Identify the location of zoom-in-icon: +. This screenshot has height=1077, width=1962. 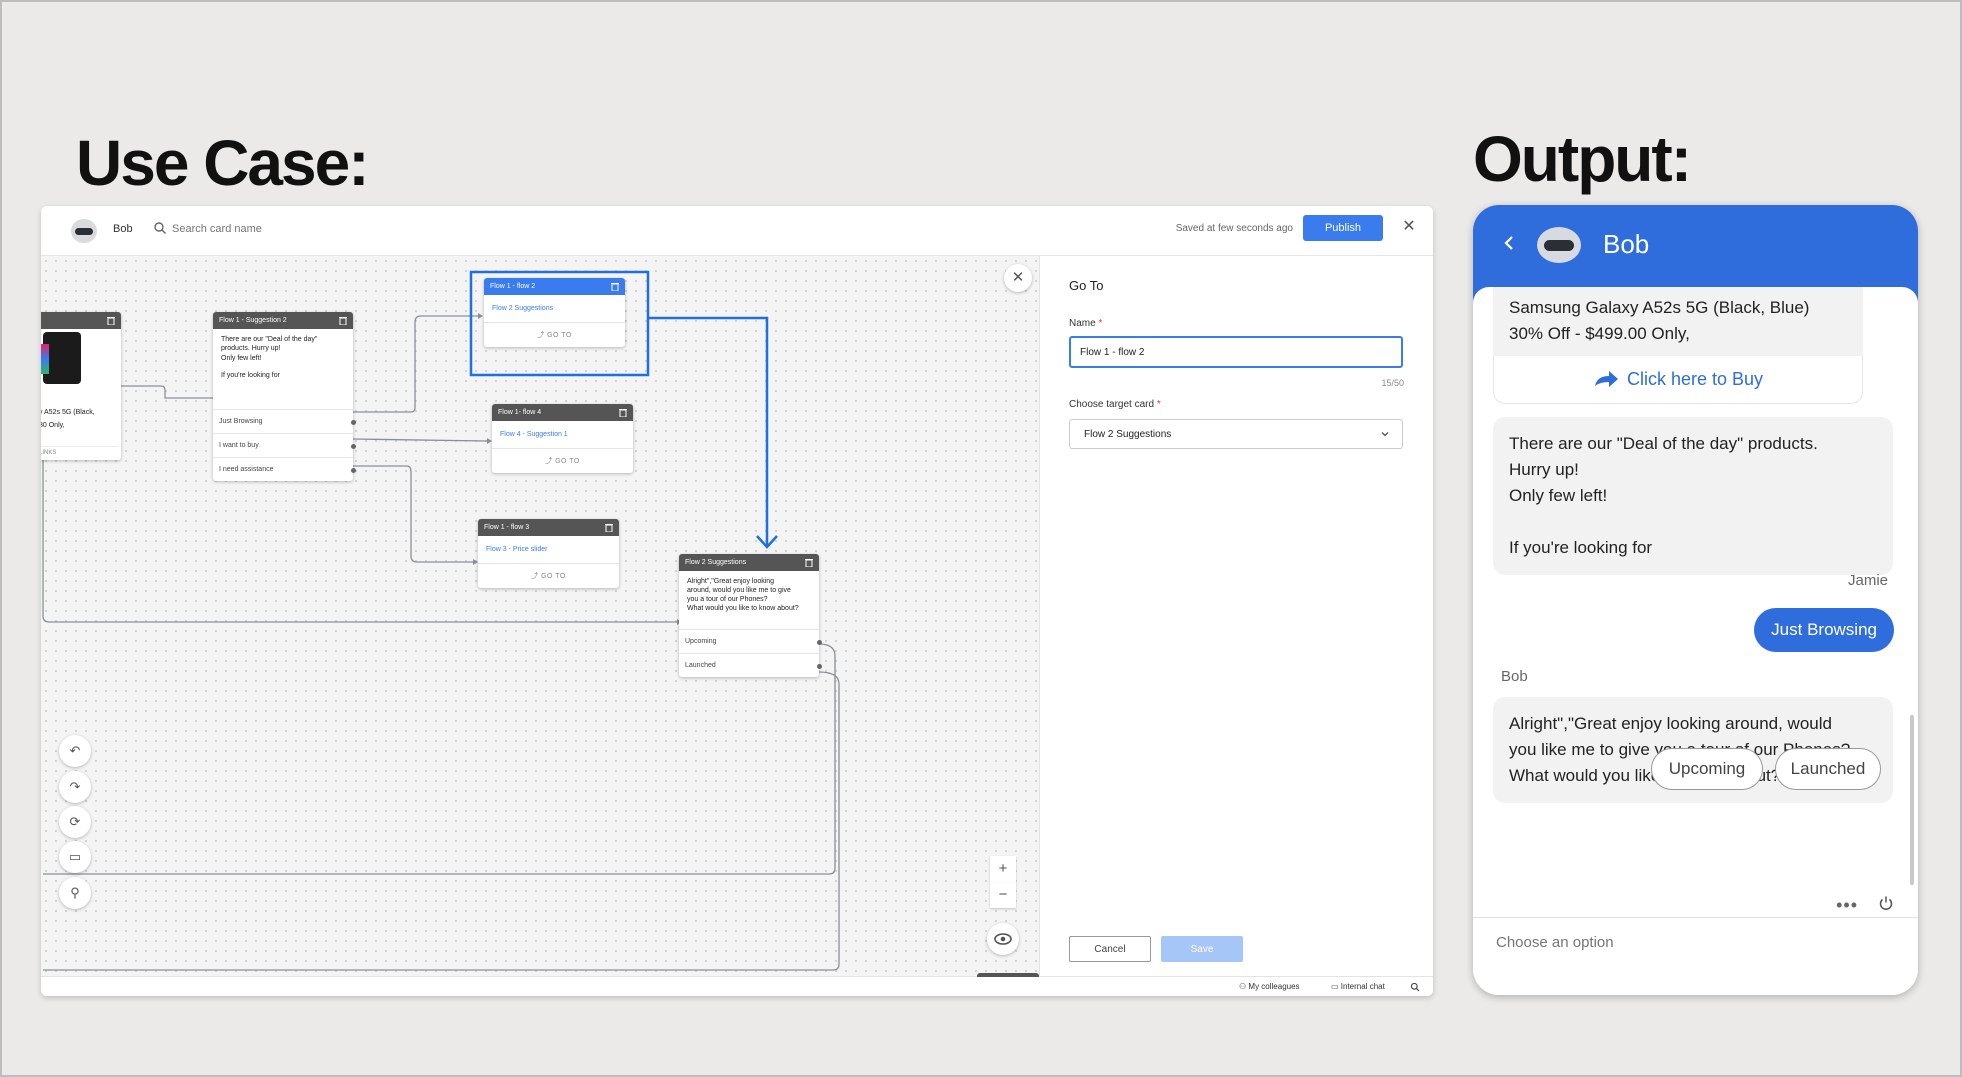
(1003, 869).